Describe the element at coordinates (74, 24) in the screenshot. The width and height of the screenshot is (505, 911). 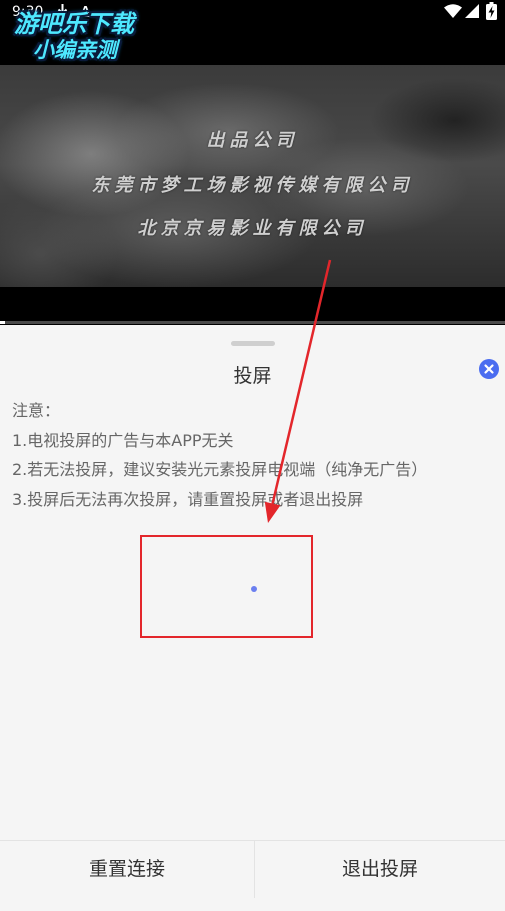
I see `watermark-title: 游吧乐下载` at that location.